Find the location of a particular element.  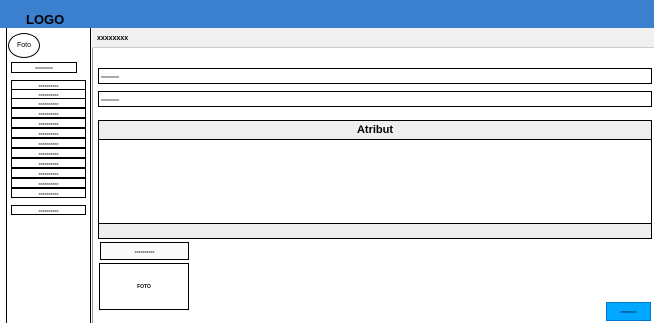

sidebar-user-name: xxxxxxxxx is located at coordinates (44, 67).